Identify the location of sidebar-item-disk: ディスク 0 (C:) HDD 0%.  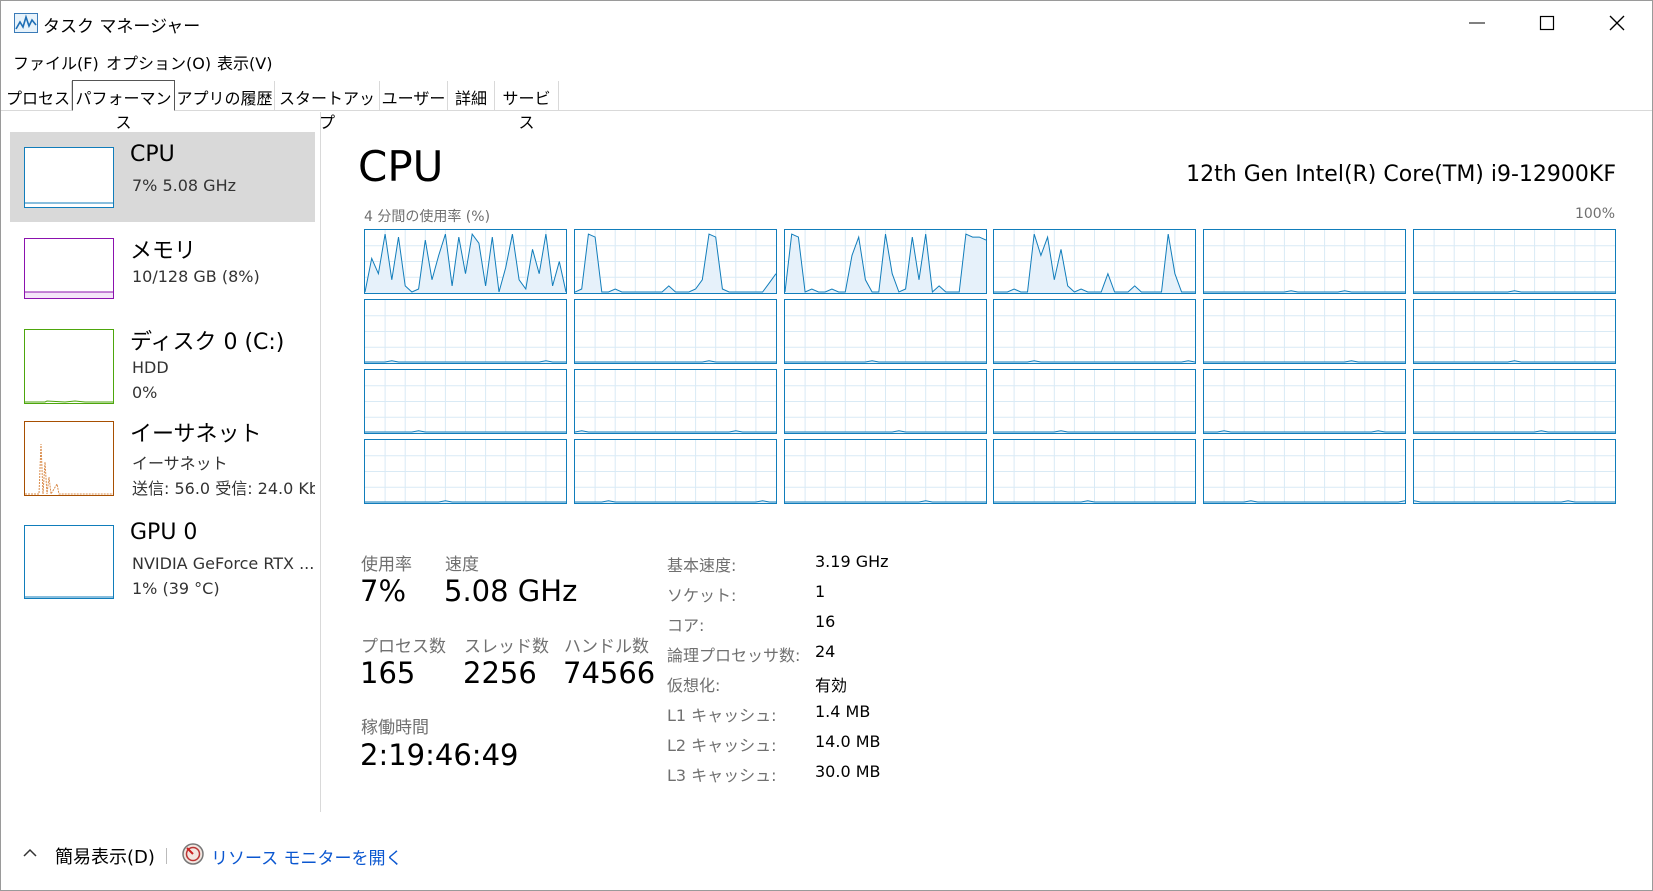
(162, 359).